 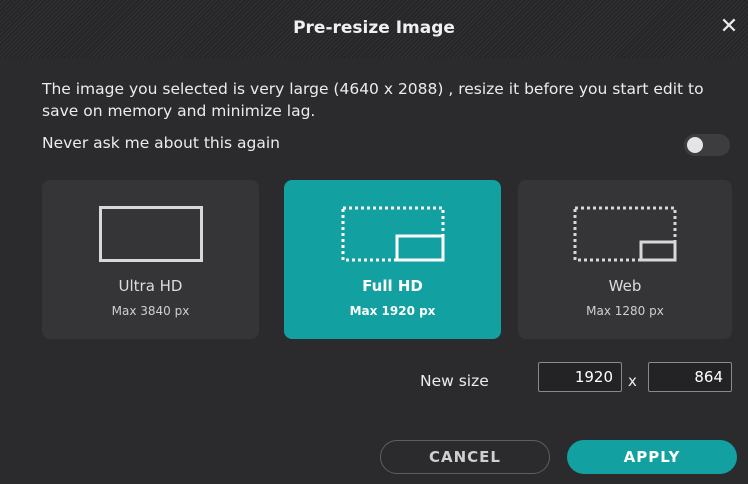 I want to click on apply-button: APPLY, so click(x=652, y=457).